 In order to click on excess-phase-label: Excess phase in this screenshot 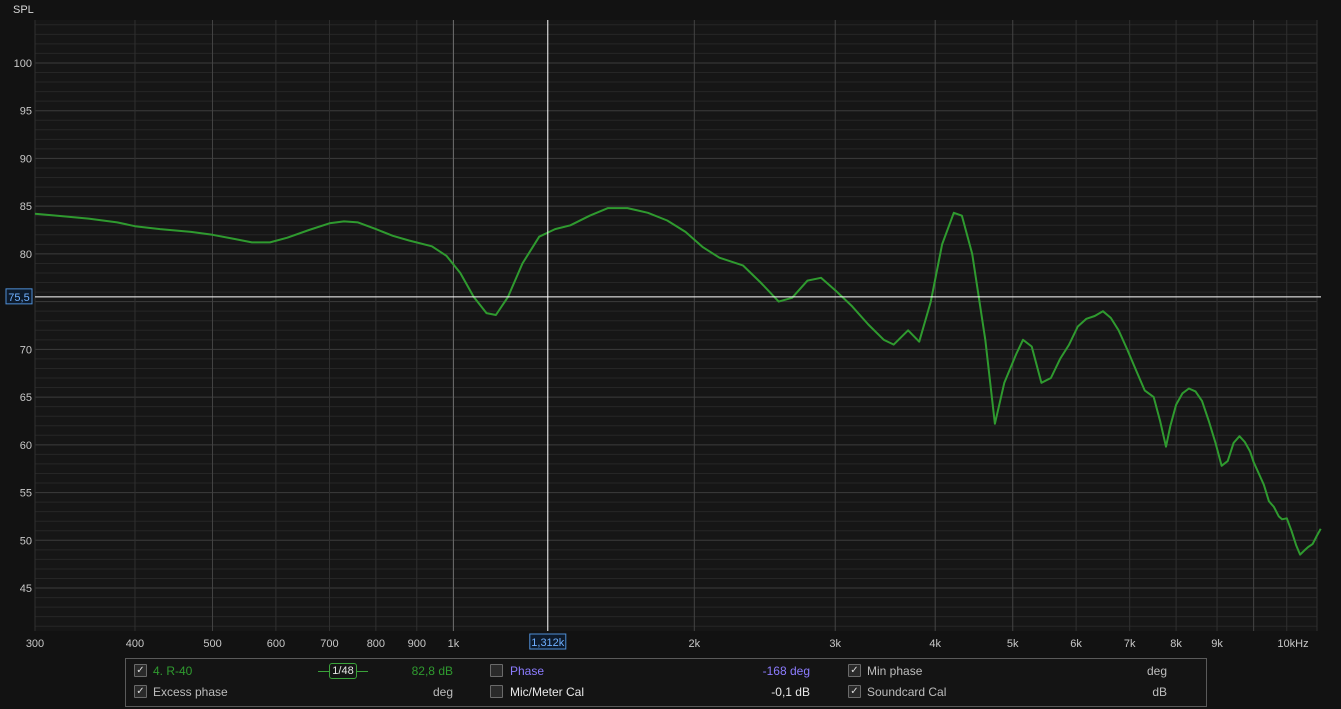, I will do `click(190, 692)`.